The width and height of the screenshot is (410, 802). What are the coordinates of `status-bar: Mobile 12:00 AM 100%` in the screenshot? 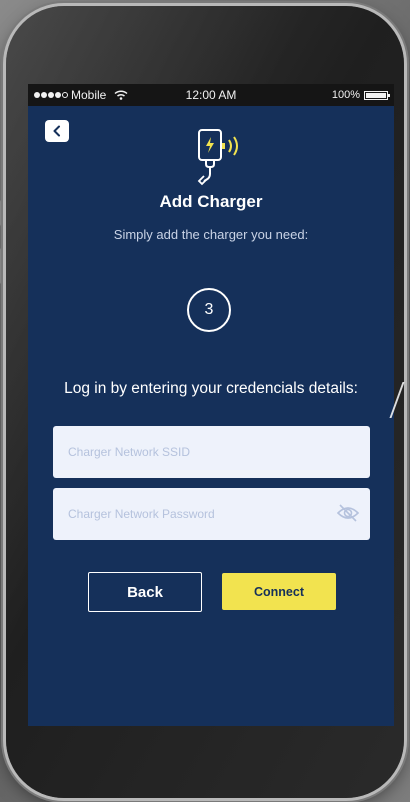 It's located at (211, 95).